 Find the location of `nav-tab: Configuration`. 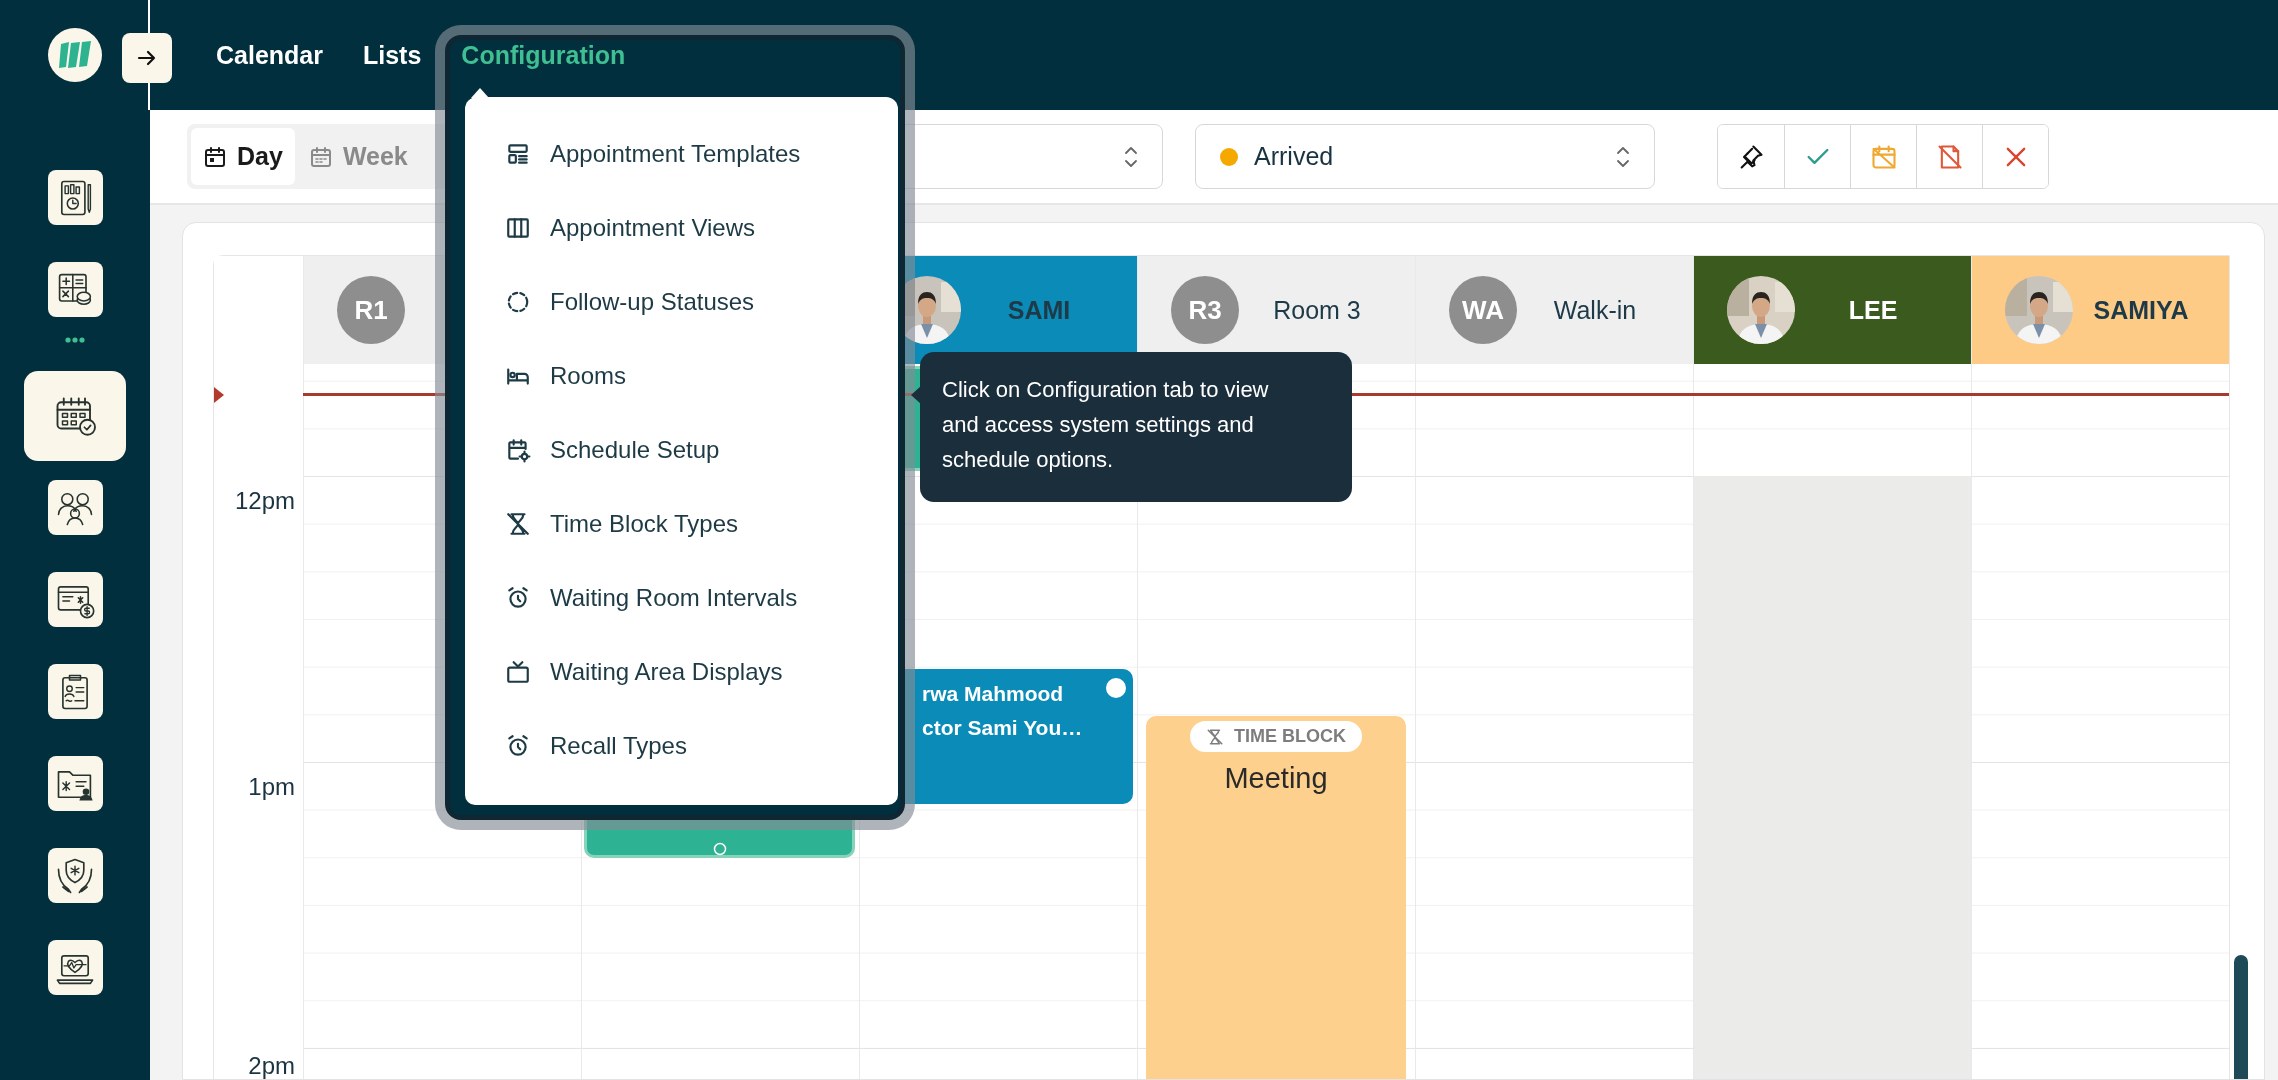

nav-tab: Configuration is located at coordinates (543, 55).